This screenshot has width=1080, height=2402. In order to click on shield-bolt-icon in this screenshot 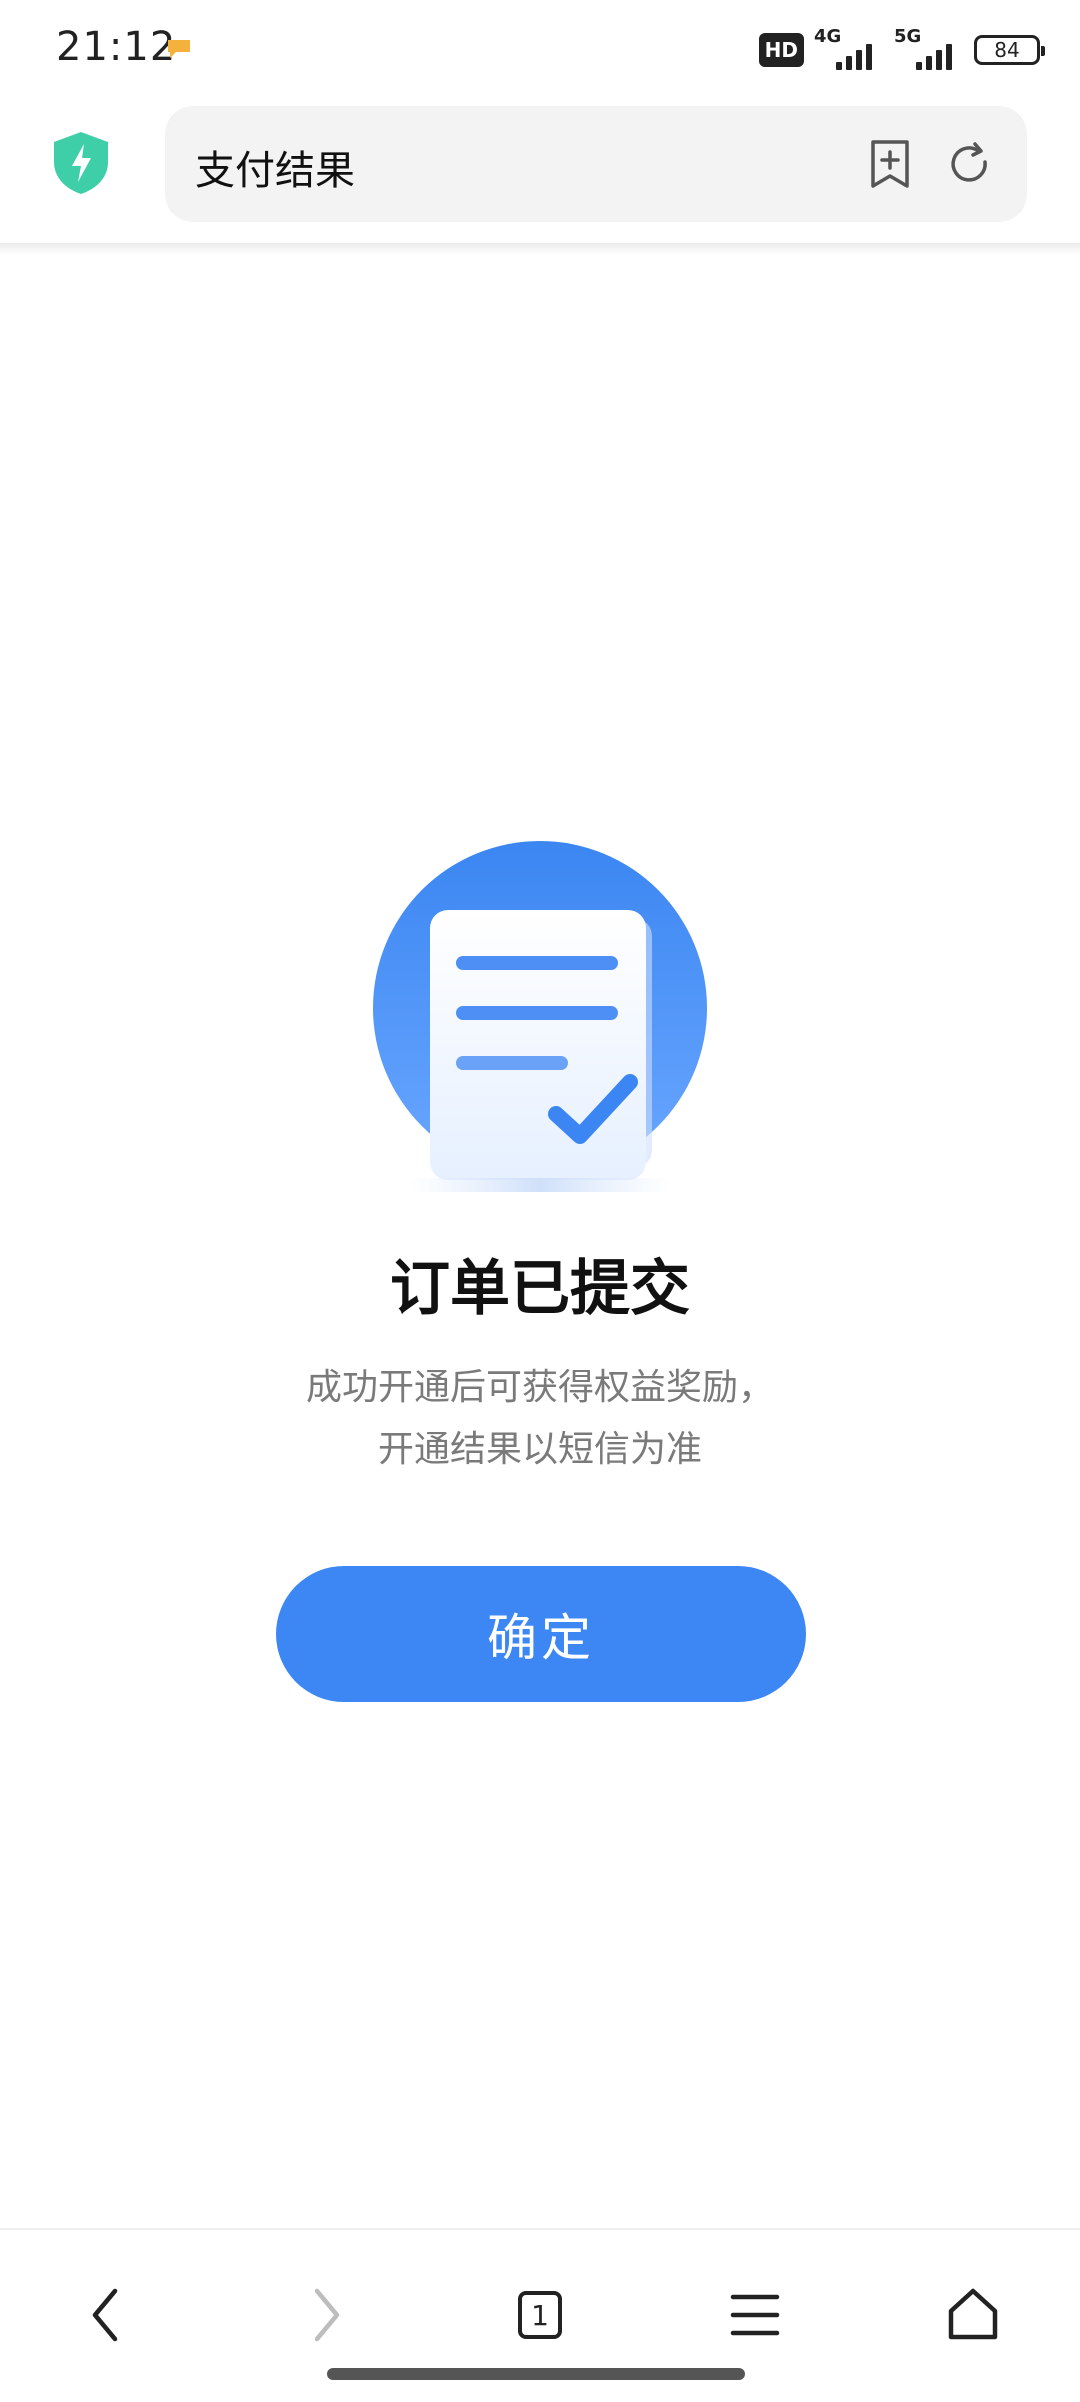, I will do `click(81, 163)`.